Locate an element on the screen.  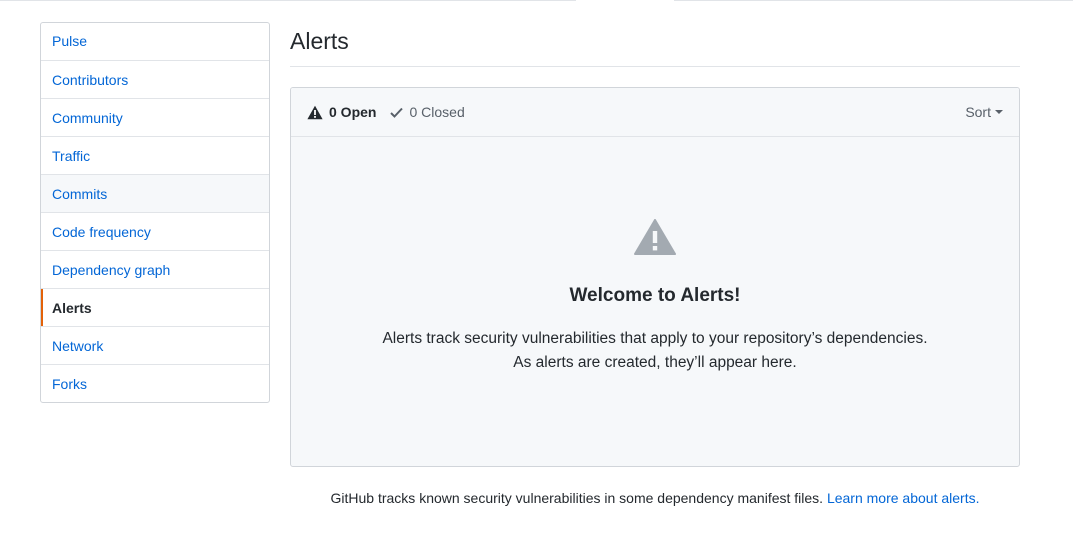
alerts-header: 0 Open 0 Closed Sort is located at coordinates (655, 112).